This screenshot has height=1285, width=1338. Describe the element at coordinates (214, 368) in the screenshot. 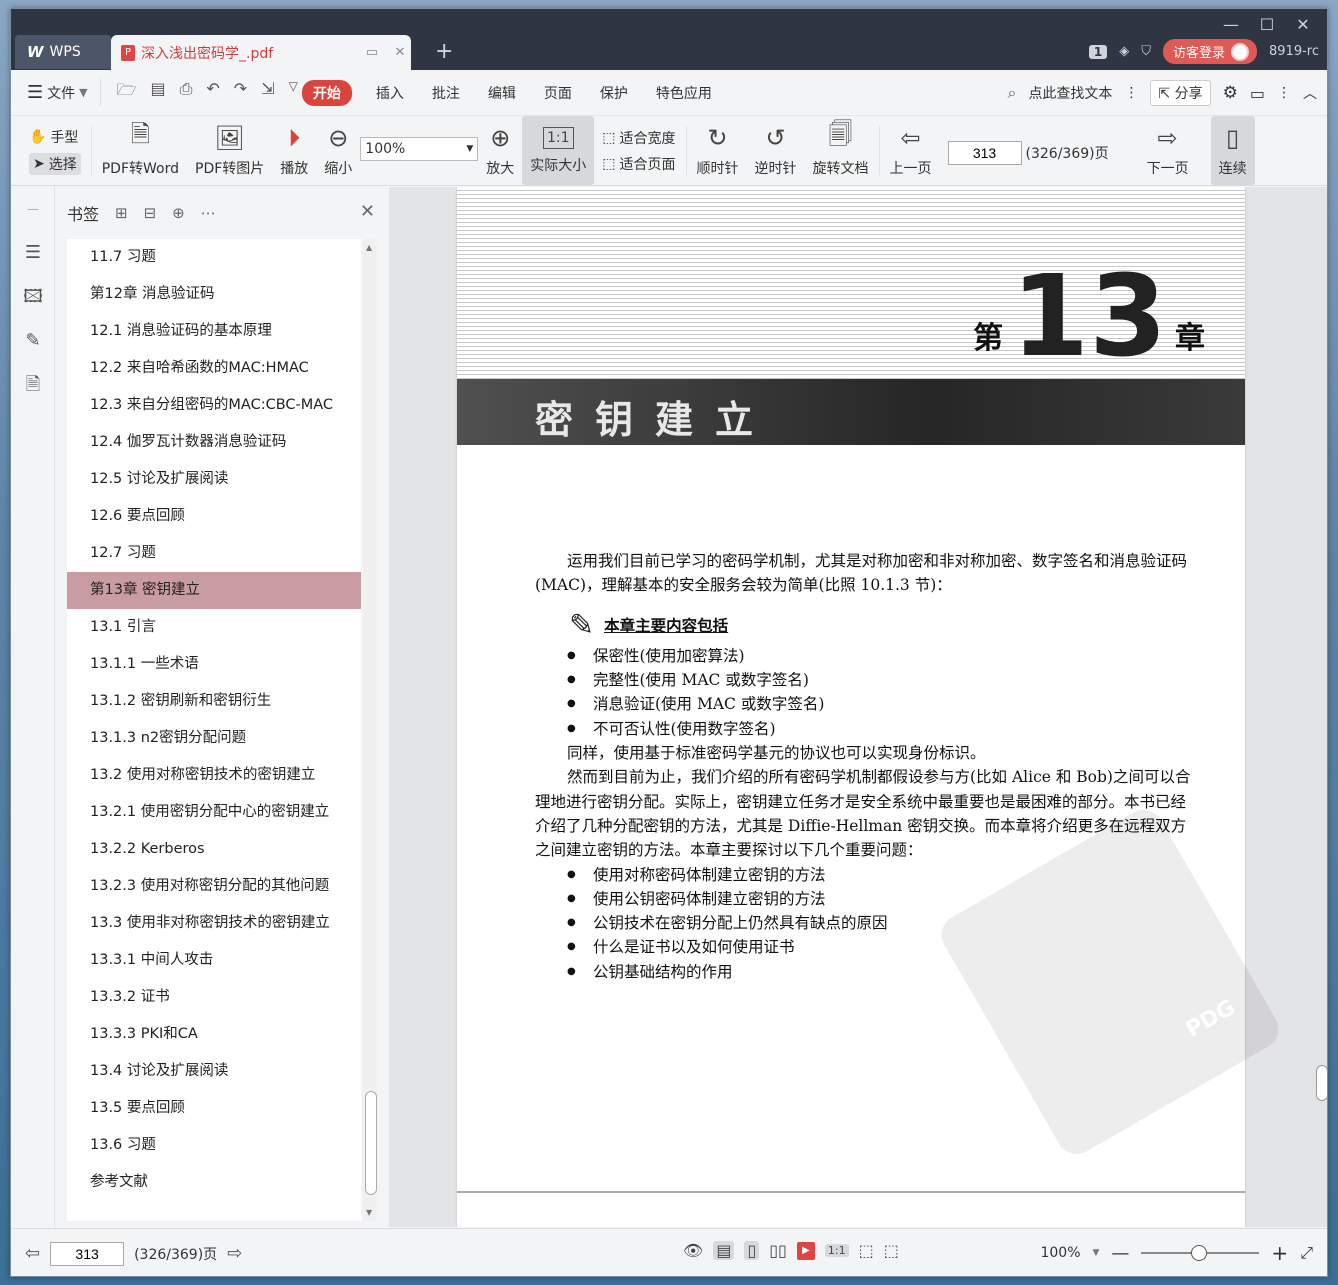

I see `bookmark-item: 12.2 来自哈希函数的MAC:HMAC` at that location.